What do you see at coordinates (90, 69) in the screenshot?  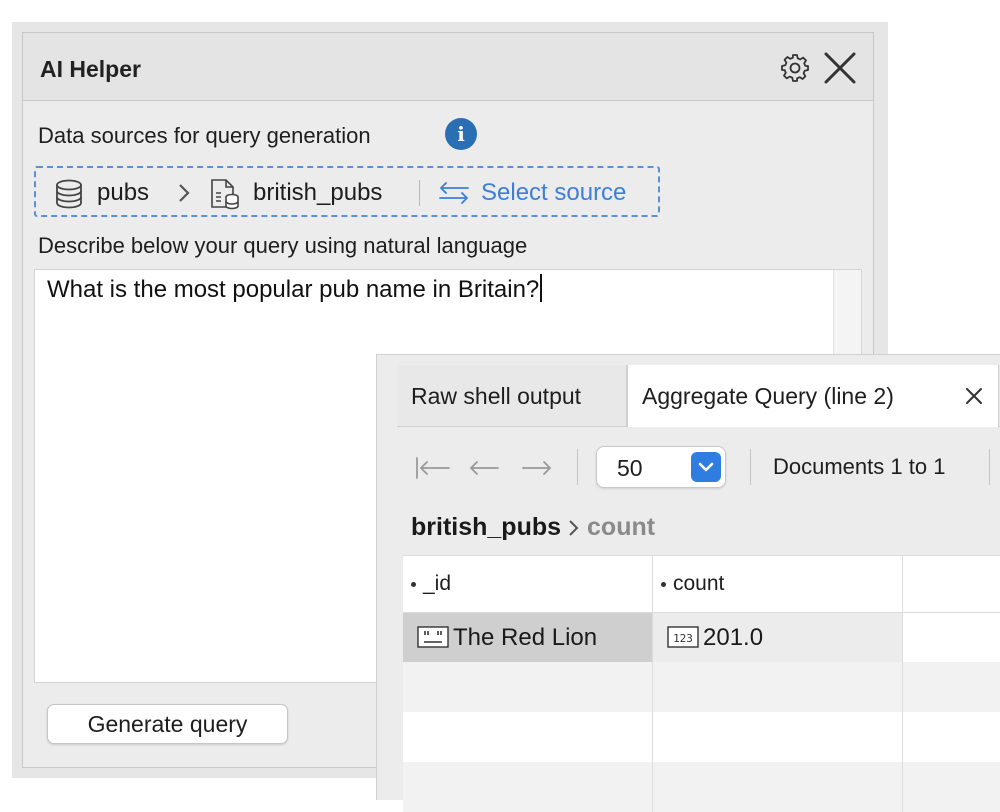 I see `ai-helper-title: AI Helper` at bounding box center [90, 69].